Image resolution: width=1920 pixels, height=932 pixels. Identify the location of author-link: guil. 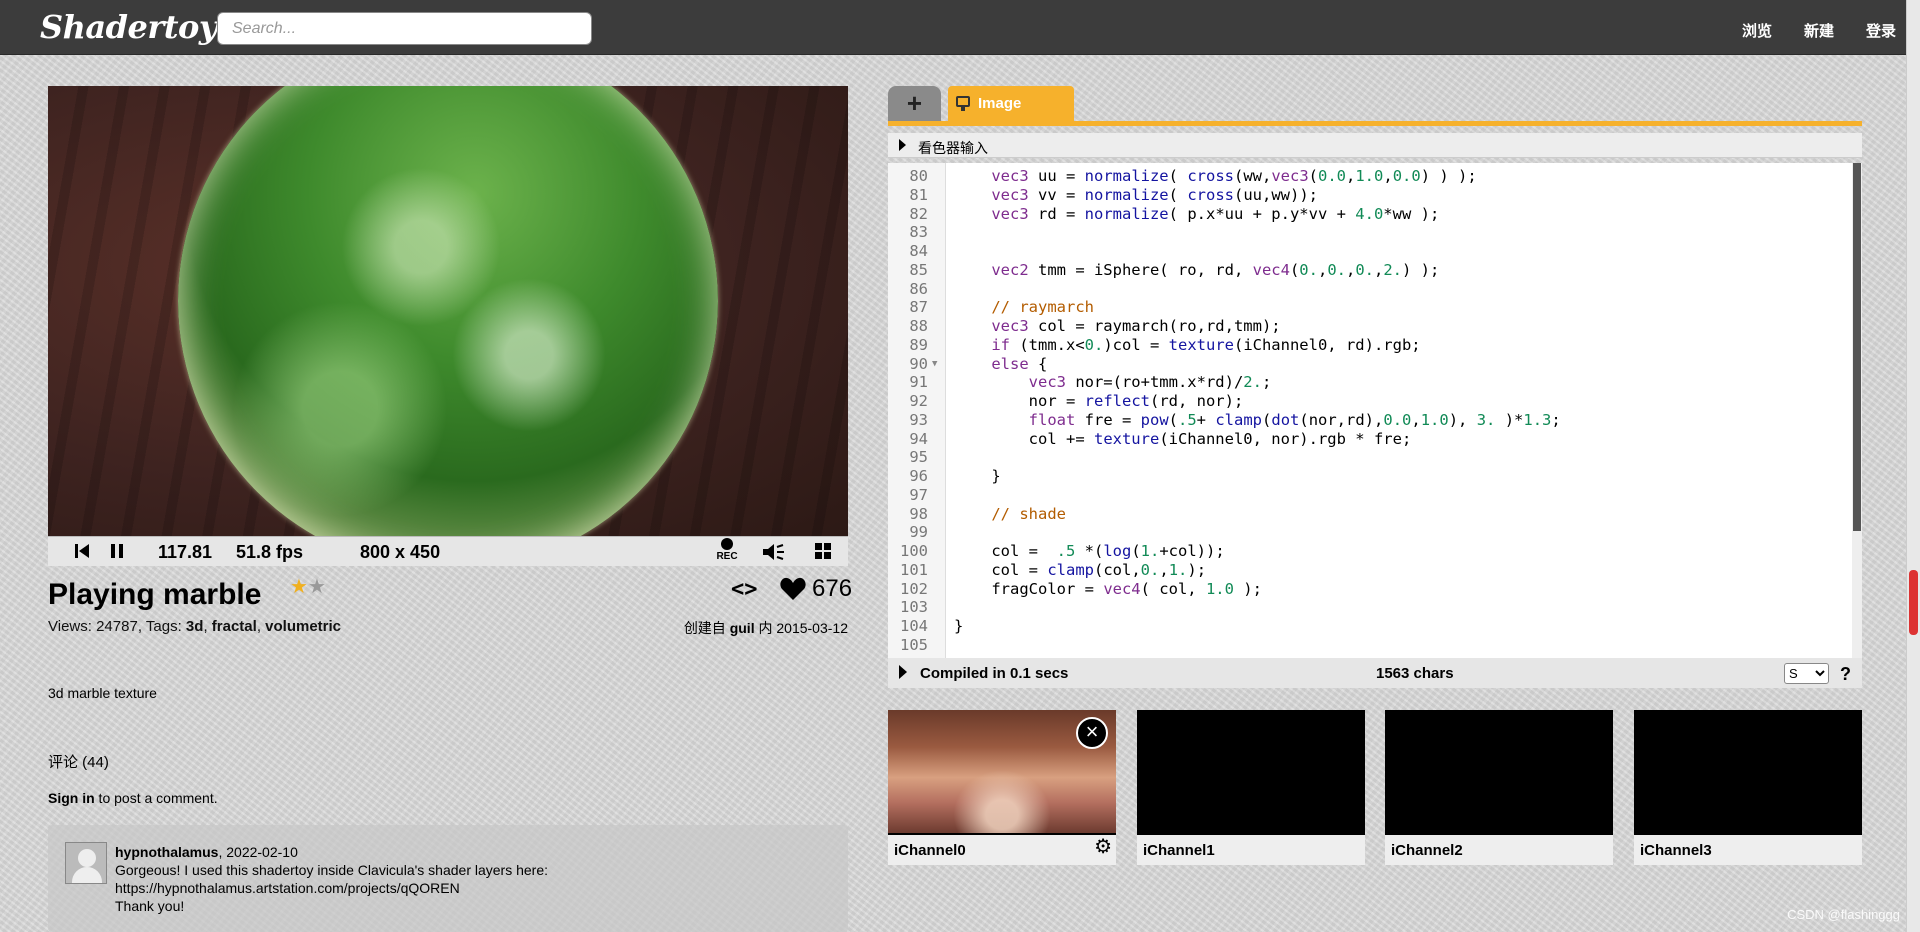
(742, 628).